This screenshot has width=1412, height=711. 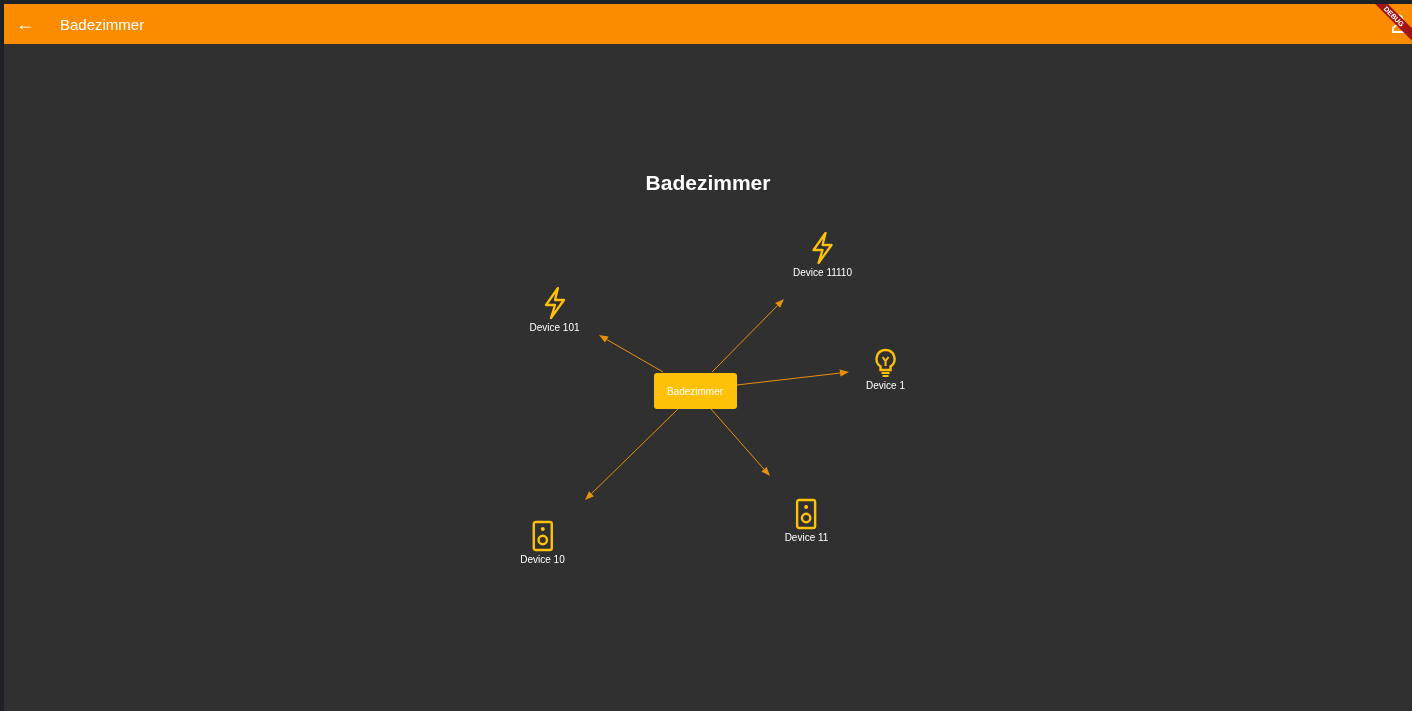 I want to click on room-node: Badezimmer, so click(x=695, y=391).